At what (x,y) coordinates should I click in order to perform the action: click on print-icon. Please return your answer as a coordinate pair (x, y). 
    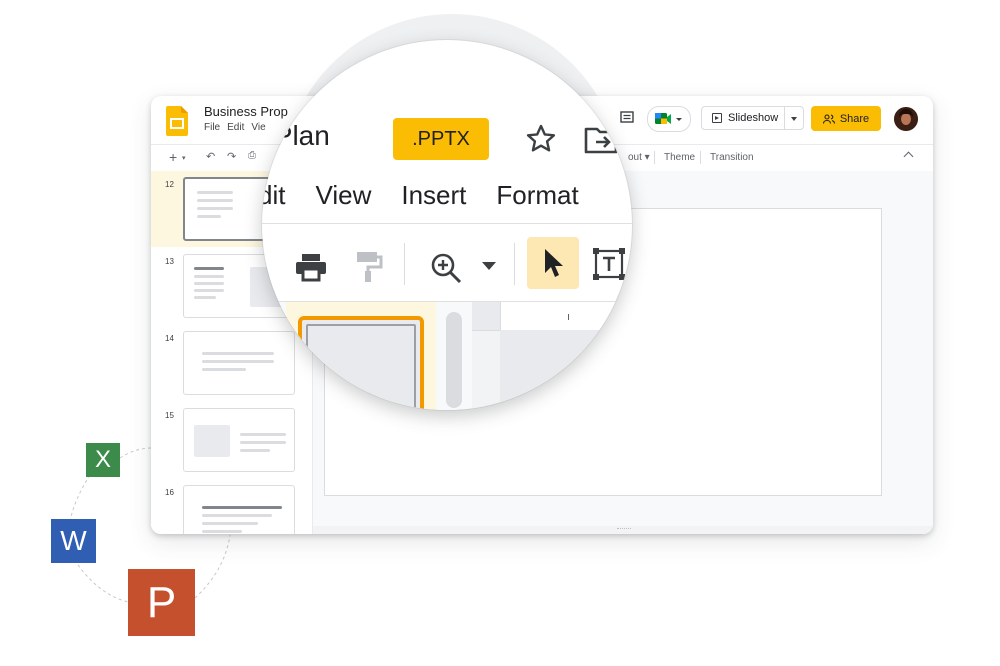
    Looking at the image, I should click on (311, 267).